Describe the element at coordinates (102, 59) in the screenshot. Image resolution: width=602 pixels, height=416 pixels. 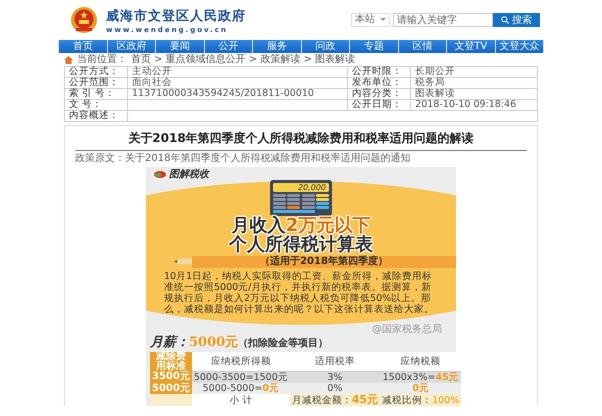
I see `breadcrumb-label: 当前位置：` at that location.